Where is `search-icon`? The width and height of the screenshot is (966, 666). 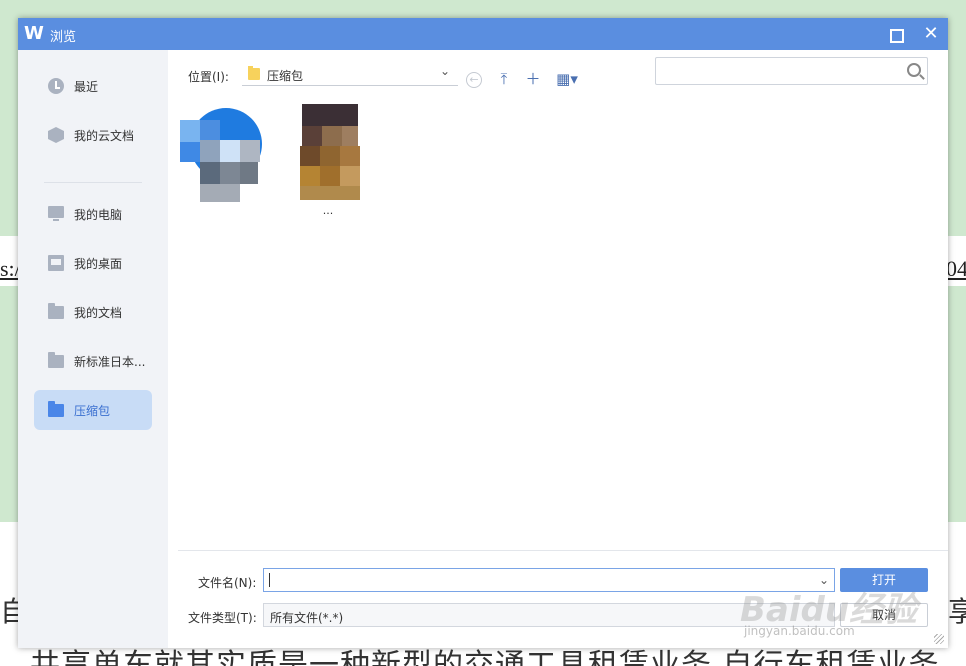
search-icon is located at coordinates (914, 70).